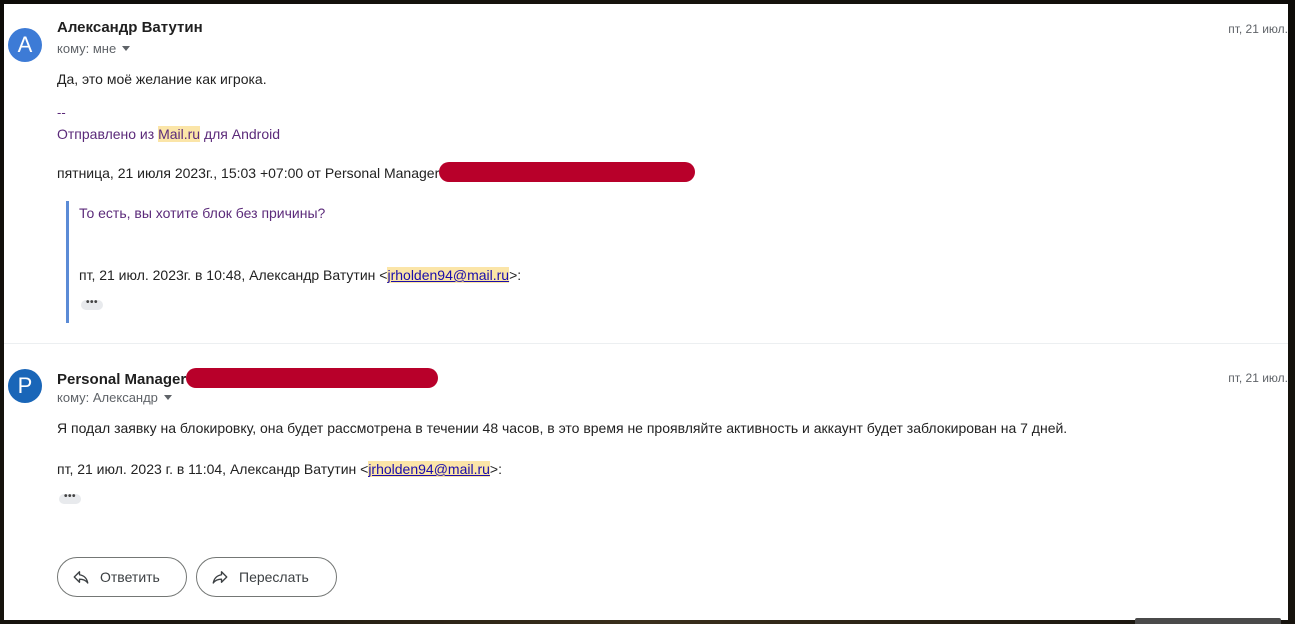 The image size is (1295, 624). What do you see at coordinates (162, 79) in the screenshot?
I see `message-body: Да, это моё желание как игрока.` at bounding box center [162, 79].